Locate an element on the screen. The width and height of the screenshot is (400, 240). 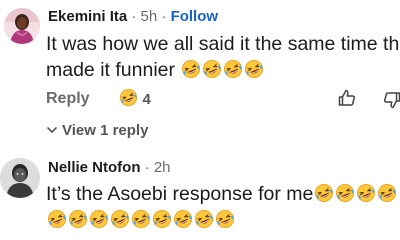
comment-header: Nellie Ntofon · 2h is located at coordinates (109, 167).